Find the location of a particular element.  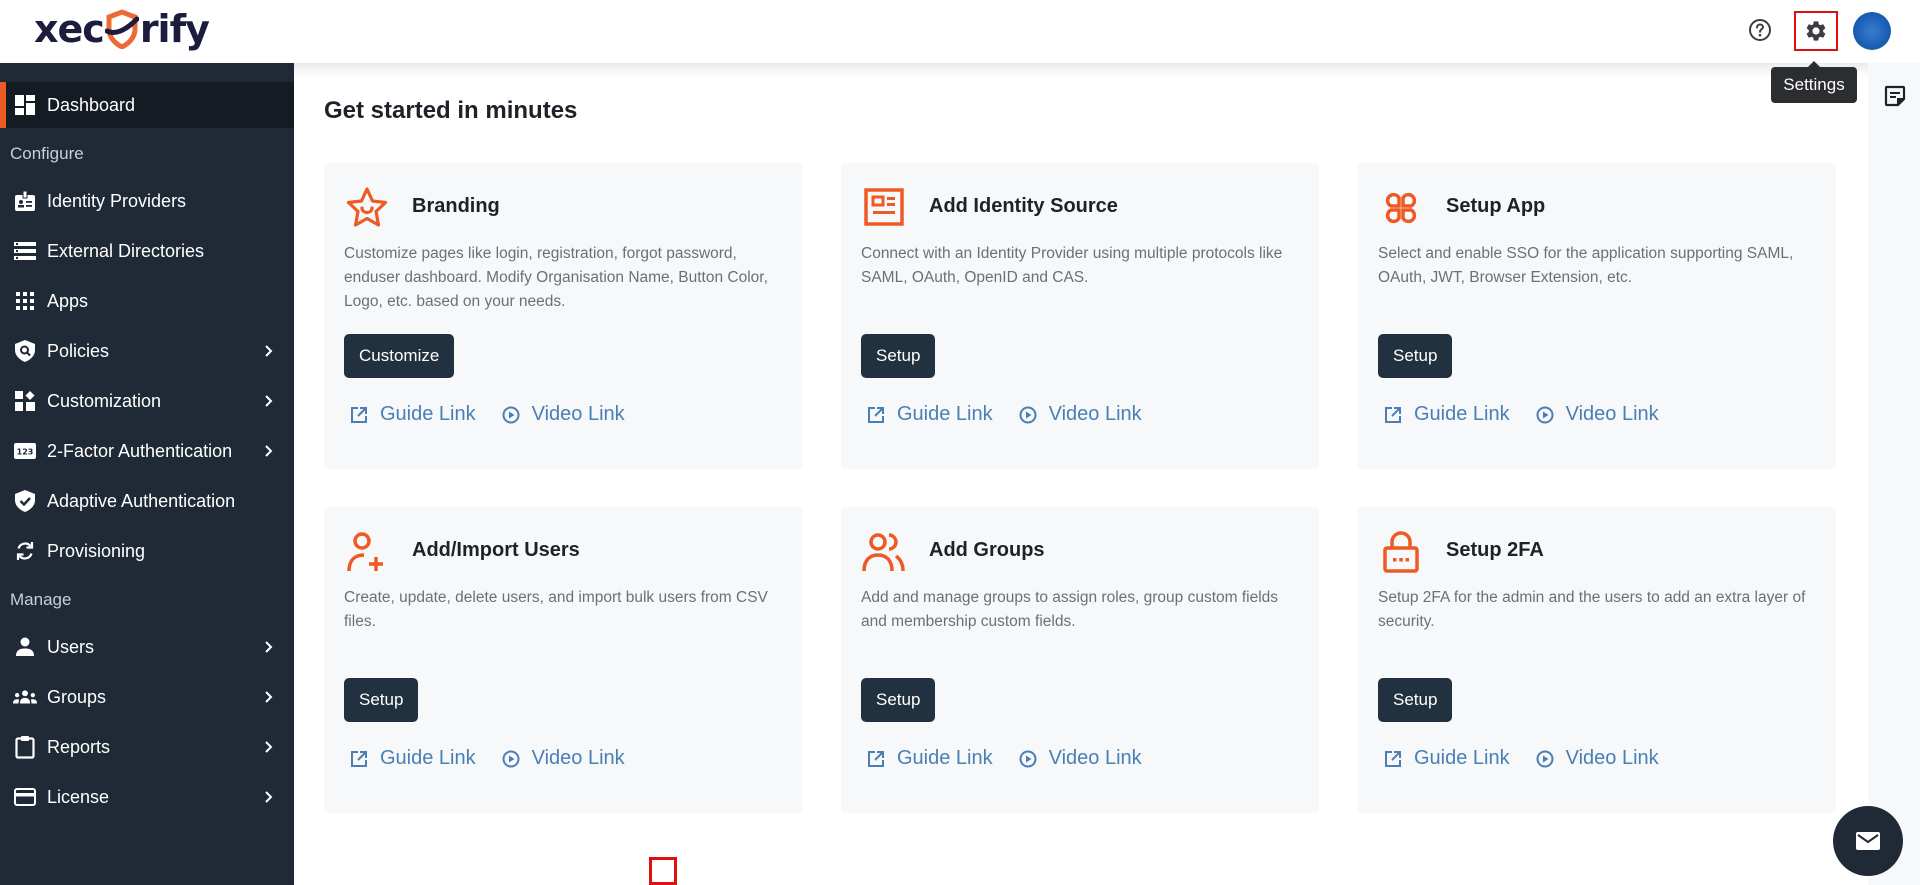

setup-app-button: Setup is located at coordinates (1415, 356).